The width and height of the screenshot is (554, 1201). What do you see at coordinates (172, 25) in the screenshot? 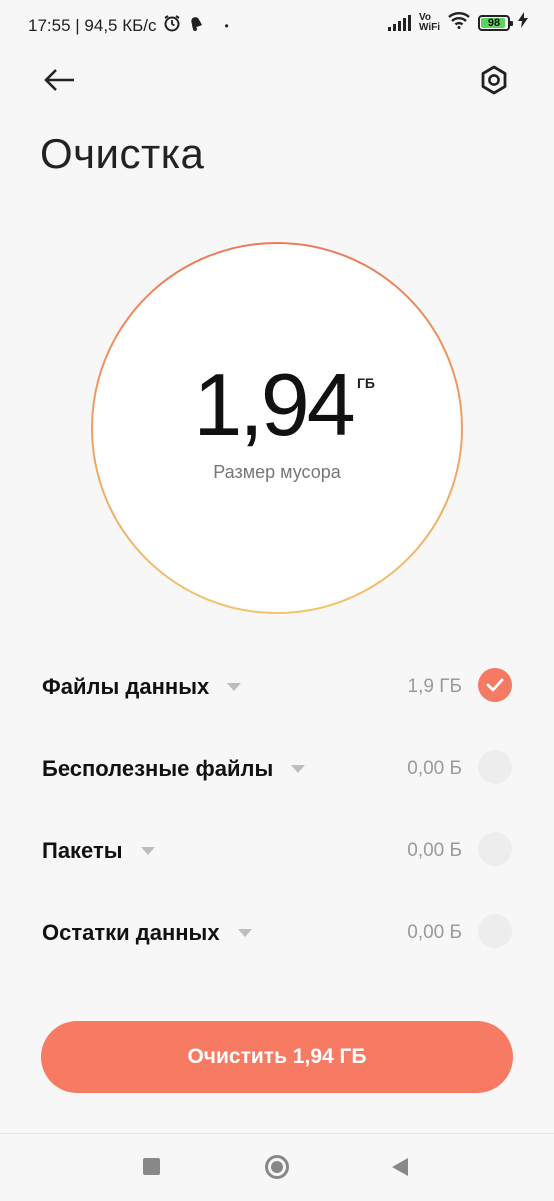
I see `alarm-clock-icon` at bounding box center [172, 25].